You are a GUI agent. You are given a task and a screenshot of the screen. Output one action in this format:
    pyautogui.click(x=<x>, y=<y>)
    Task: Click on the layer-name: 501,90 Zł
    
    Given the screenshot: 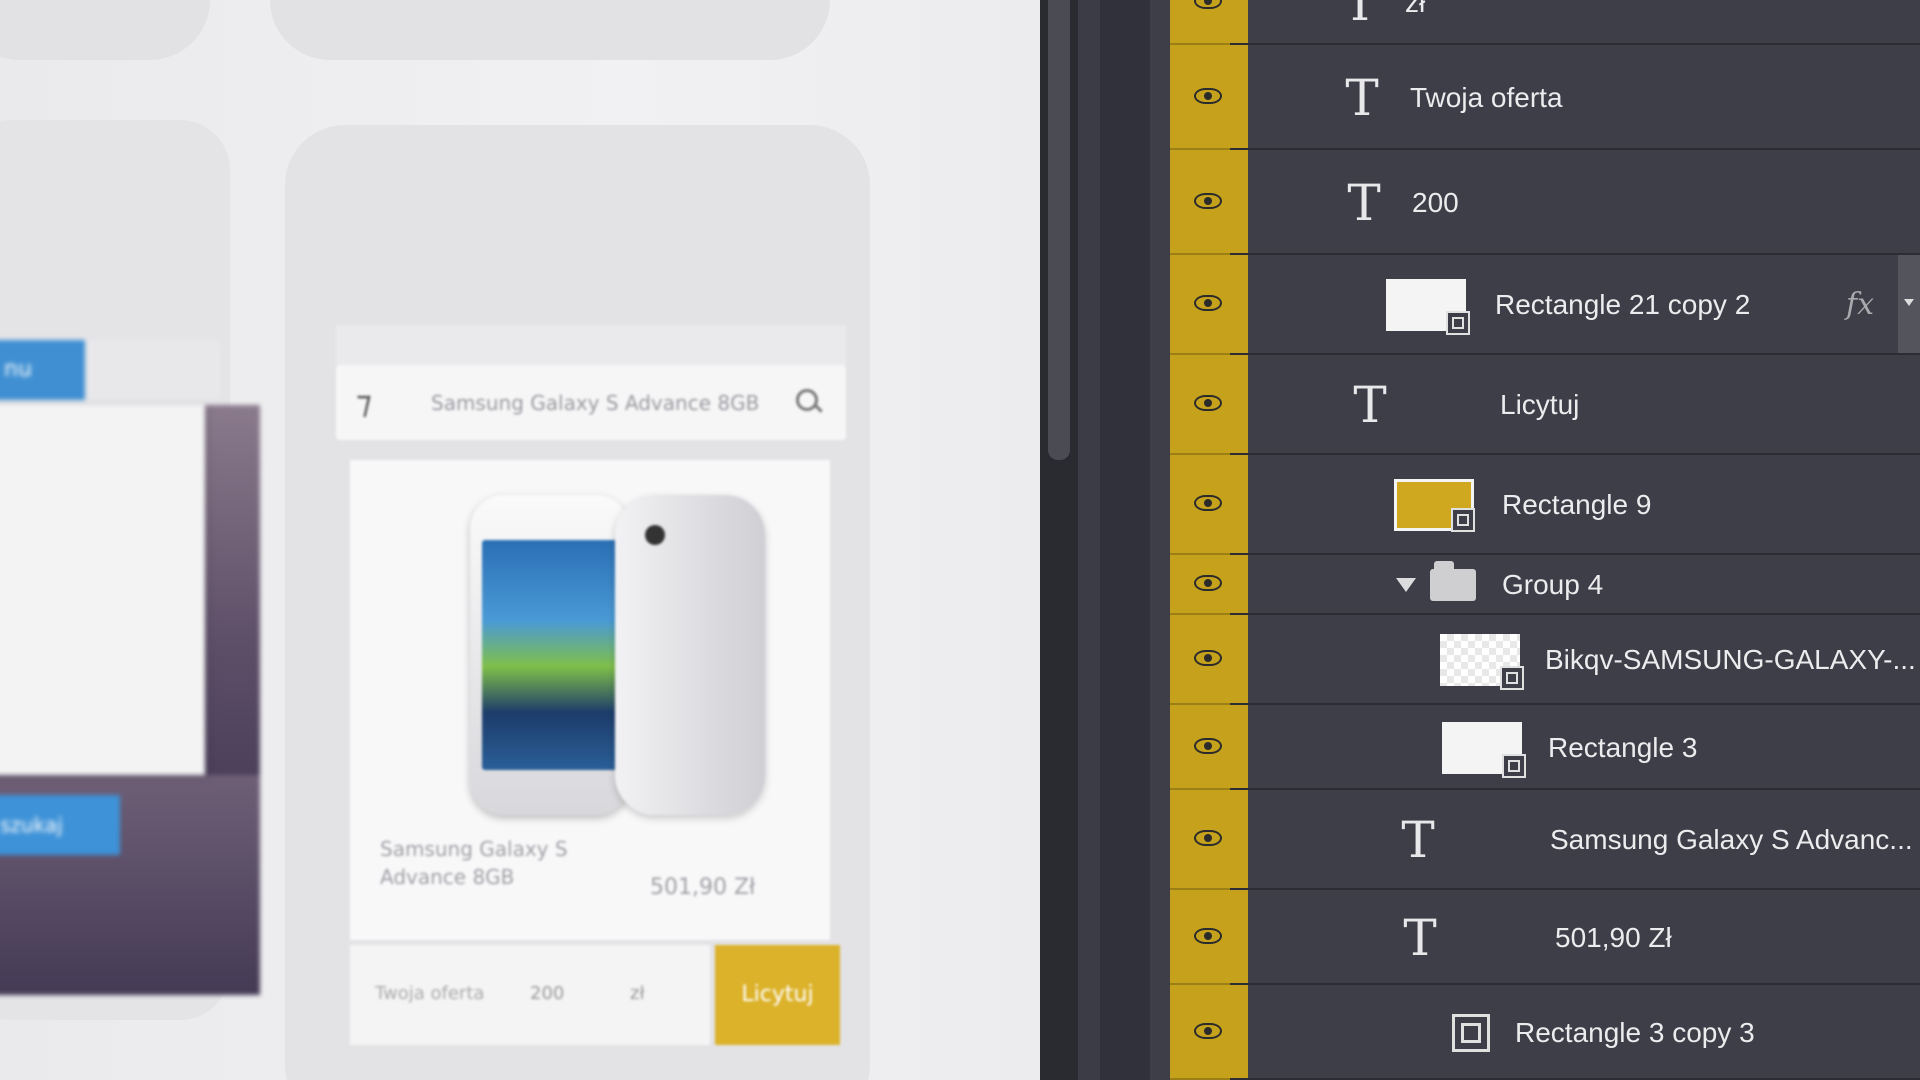 What is the action you would take?
    pyautogui.click(x=1613, y=937)
    